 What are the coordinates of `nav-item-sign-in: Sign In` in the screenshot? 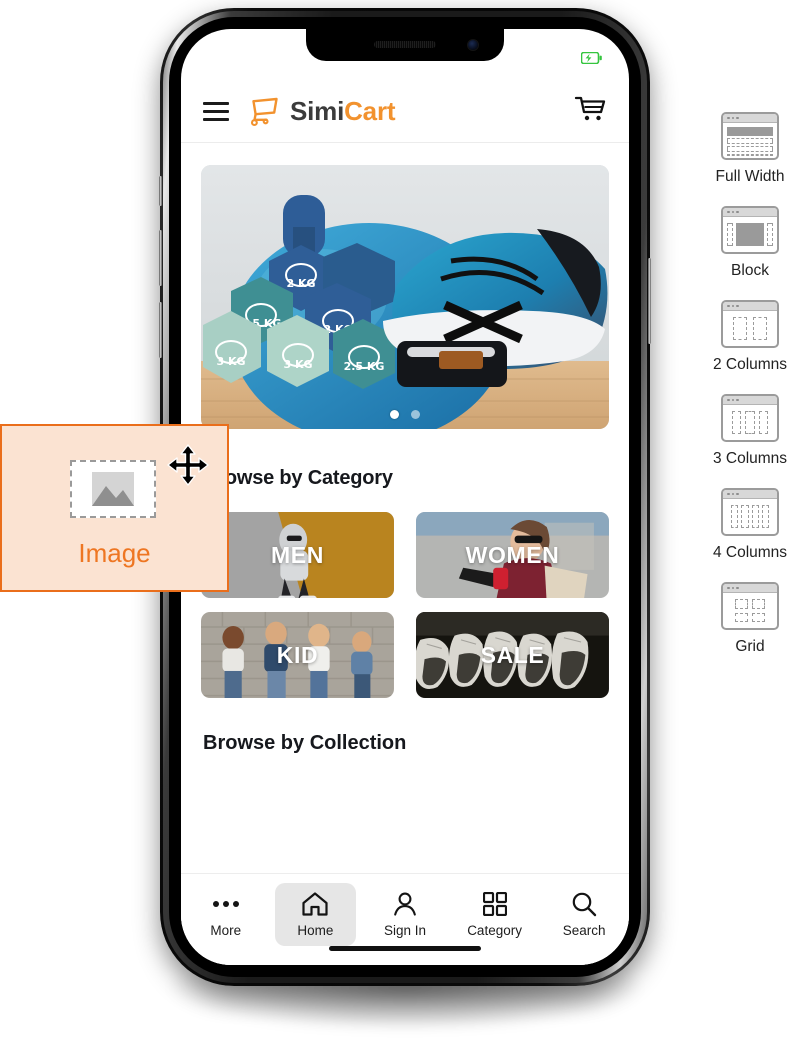 It's located at (405, 914).